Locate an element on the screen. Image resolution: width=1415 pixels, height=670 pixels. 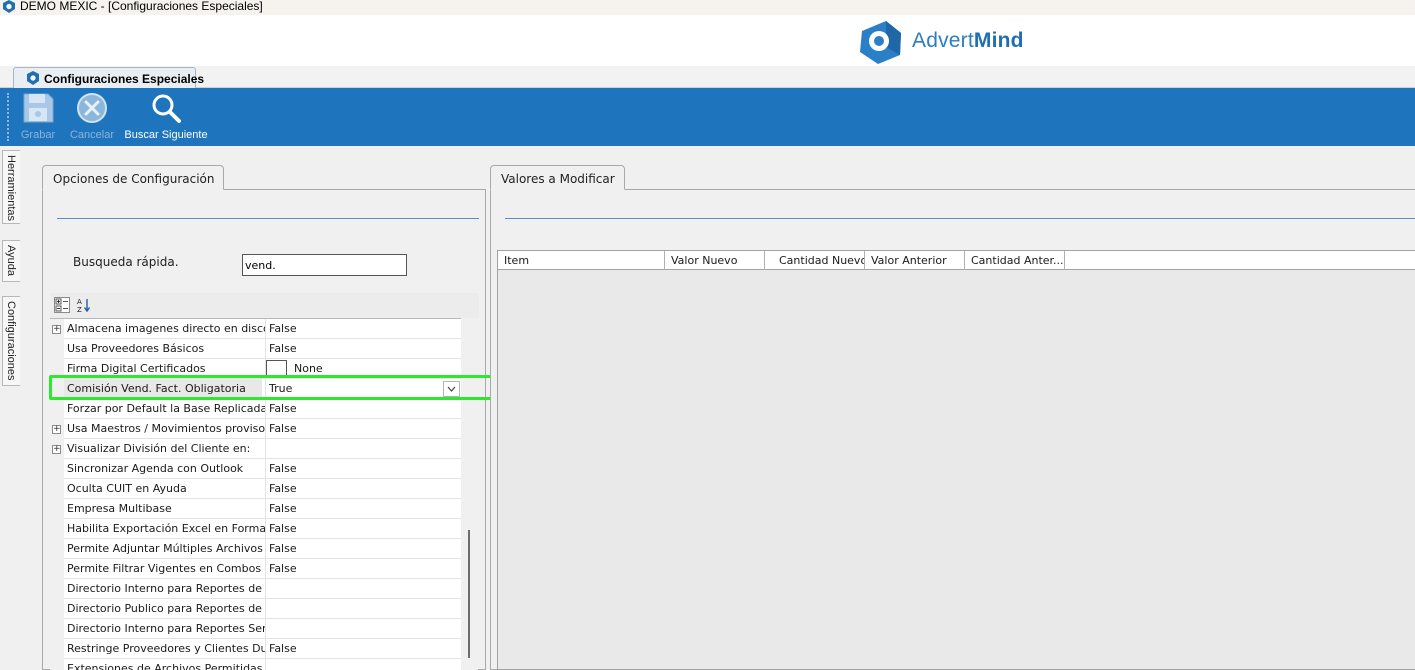
property-row: Permite Adjuntar Múltiples Archivos False is located at coordinates (255, 549).